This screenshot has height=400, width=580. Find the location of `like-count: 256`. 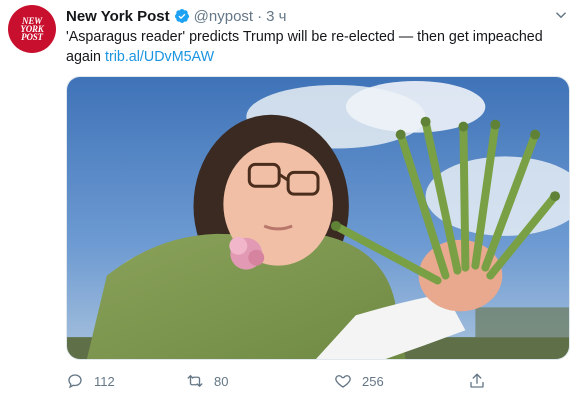

like-count: 256 is located at coordinates (373, 381).